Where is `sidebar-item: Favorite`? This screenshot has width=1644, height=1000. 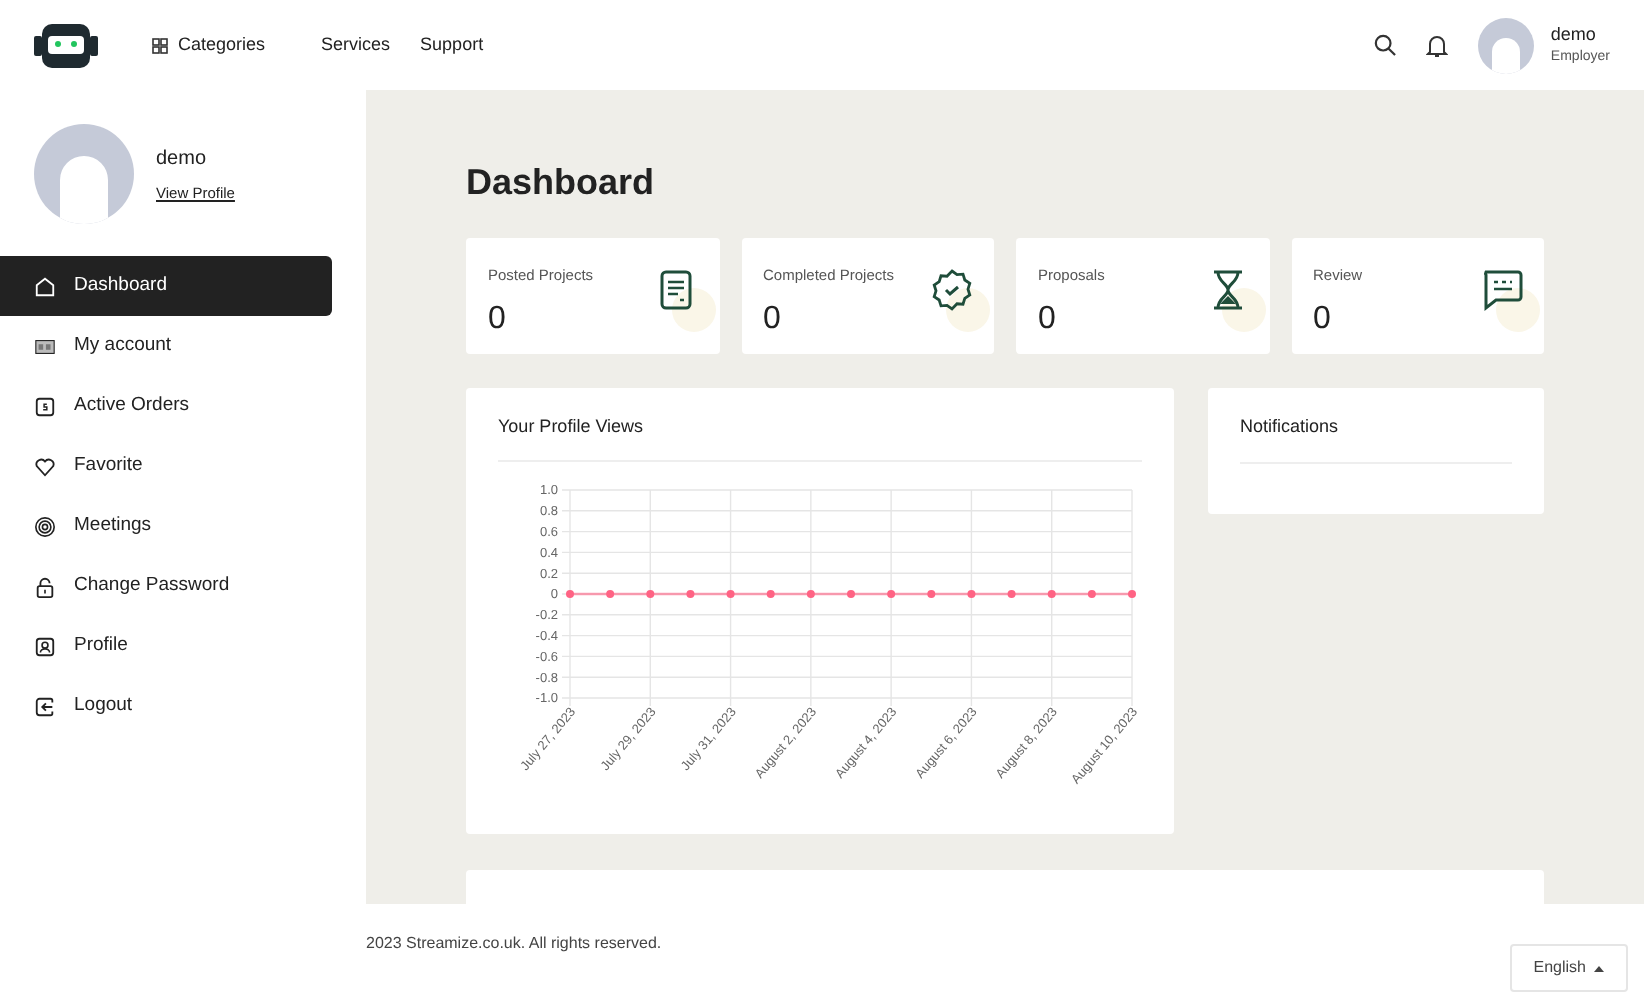
sidebar-item: Favorite is located at coordinates (166, 466).